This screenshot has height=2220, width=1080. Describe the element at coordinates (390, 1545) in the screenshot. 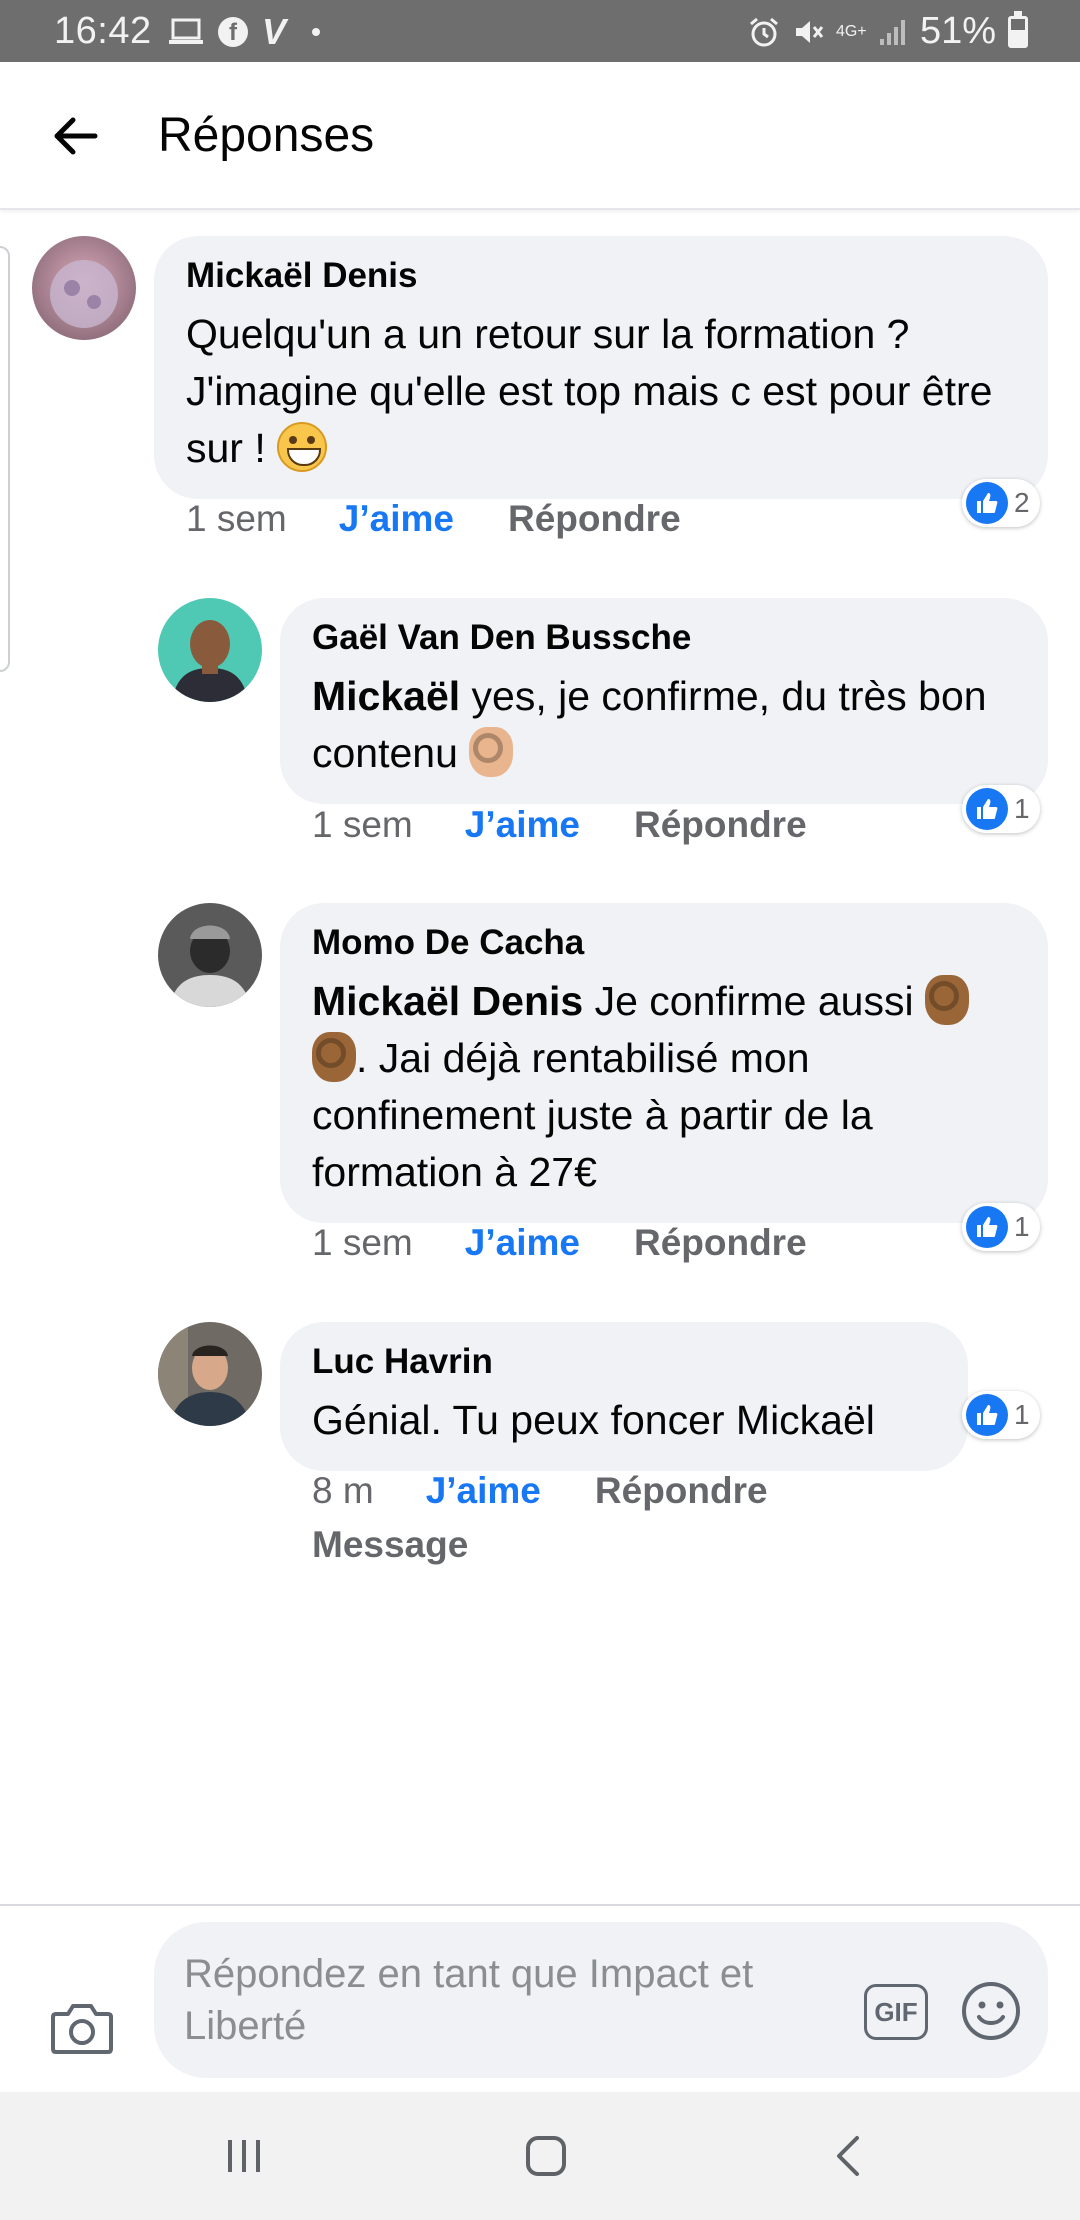

I see `message-button: Message` at that location.